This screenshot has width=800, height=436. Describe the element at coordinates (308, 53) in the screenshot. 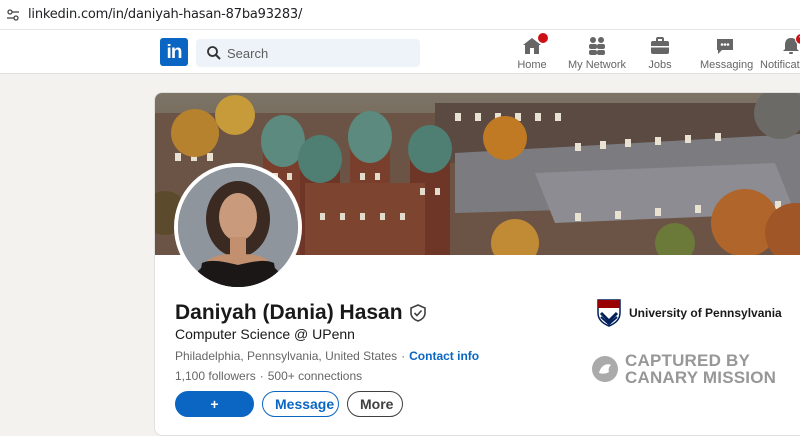

I see `search-bar: Search` at that location.